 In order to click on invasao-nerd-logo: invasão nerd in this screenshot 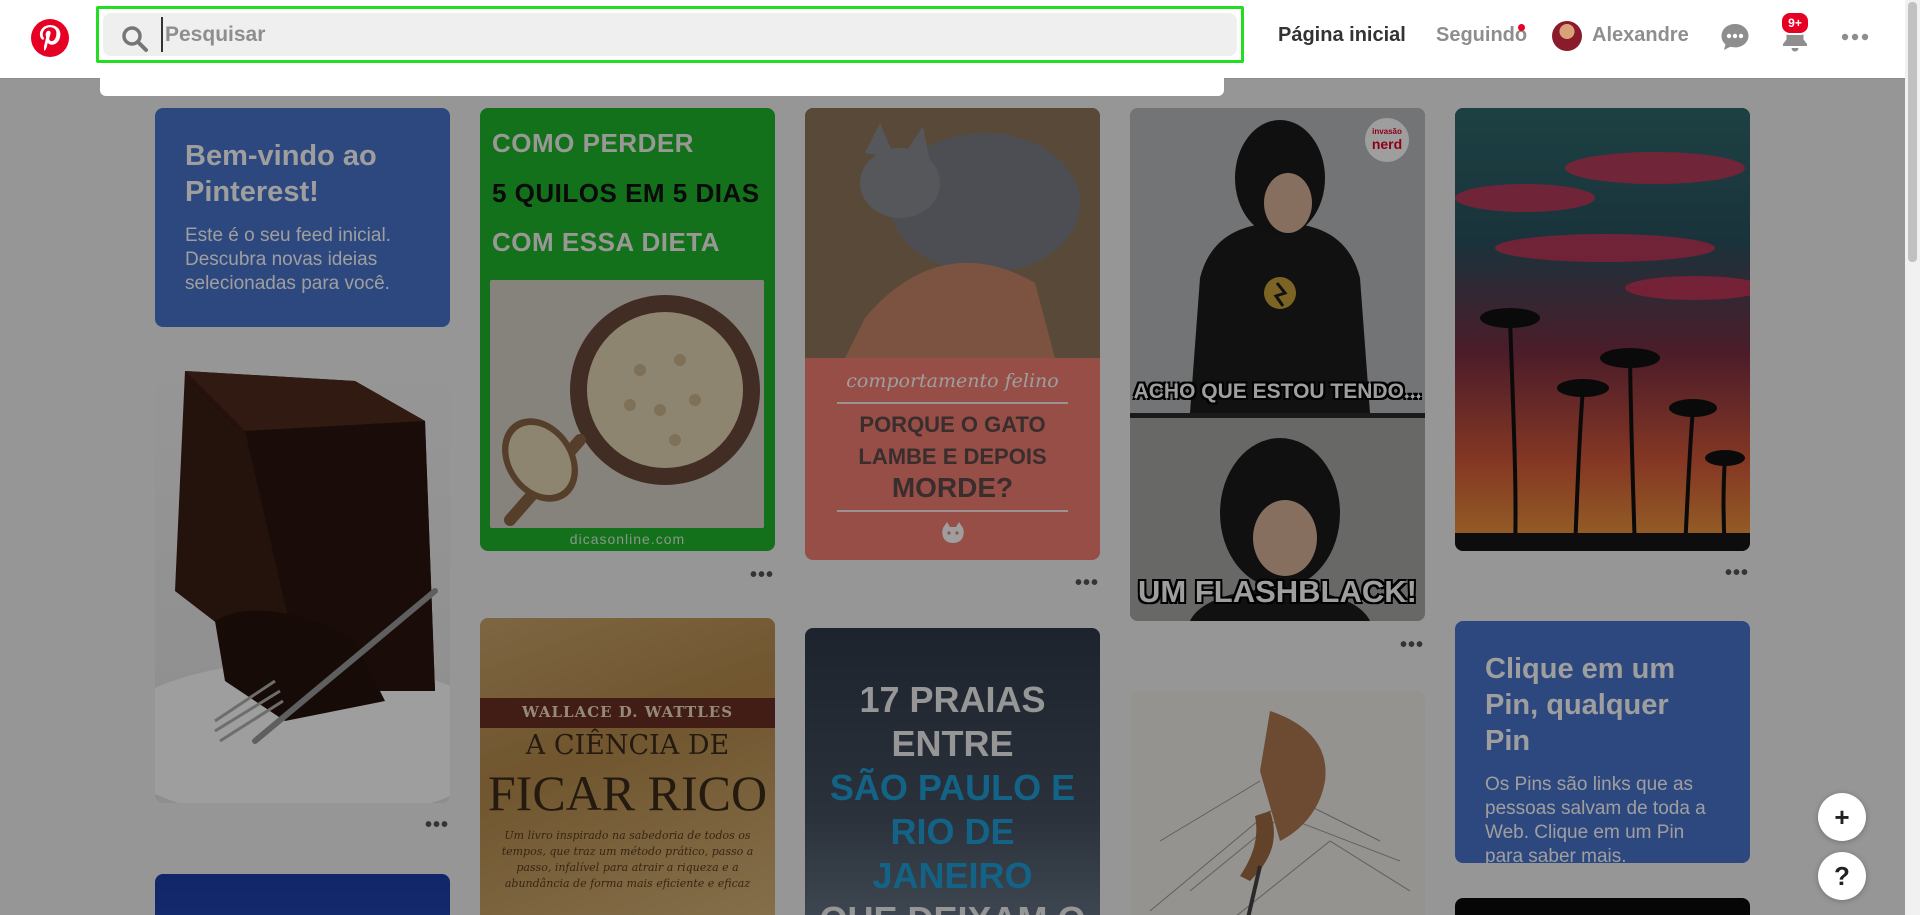, I will do `click(1387, 140)`.